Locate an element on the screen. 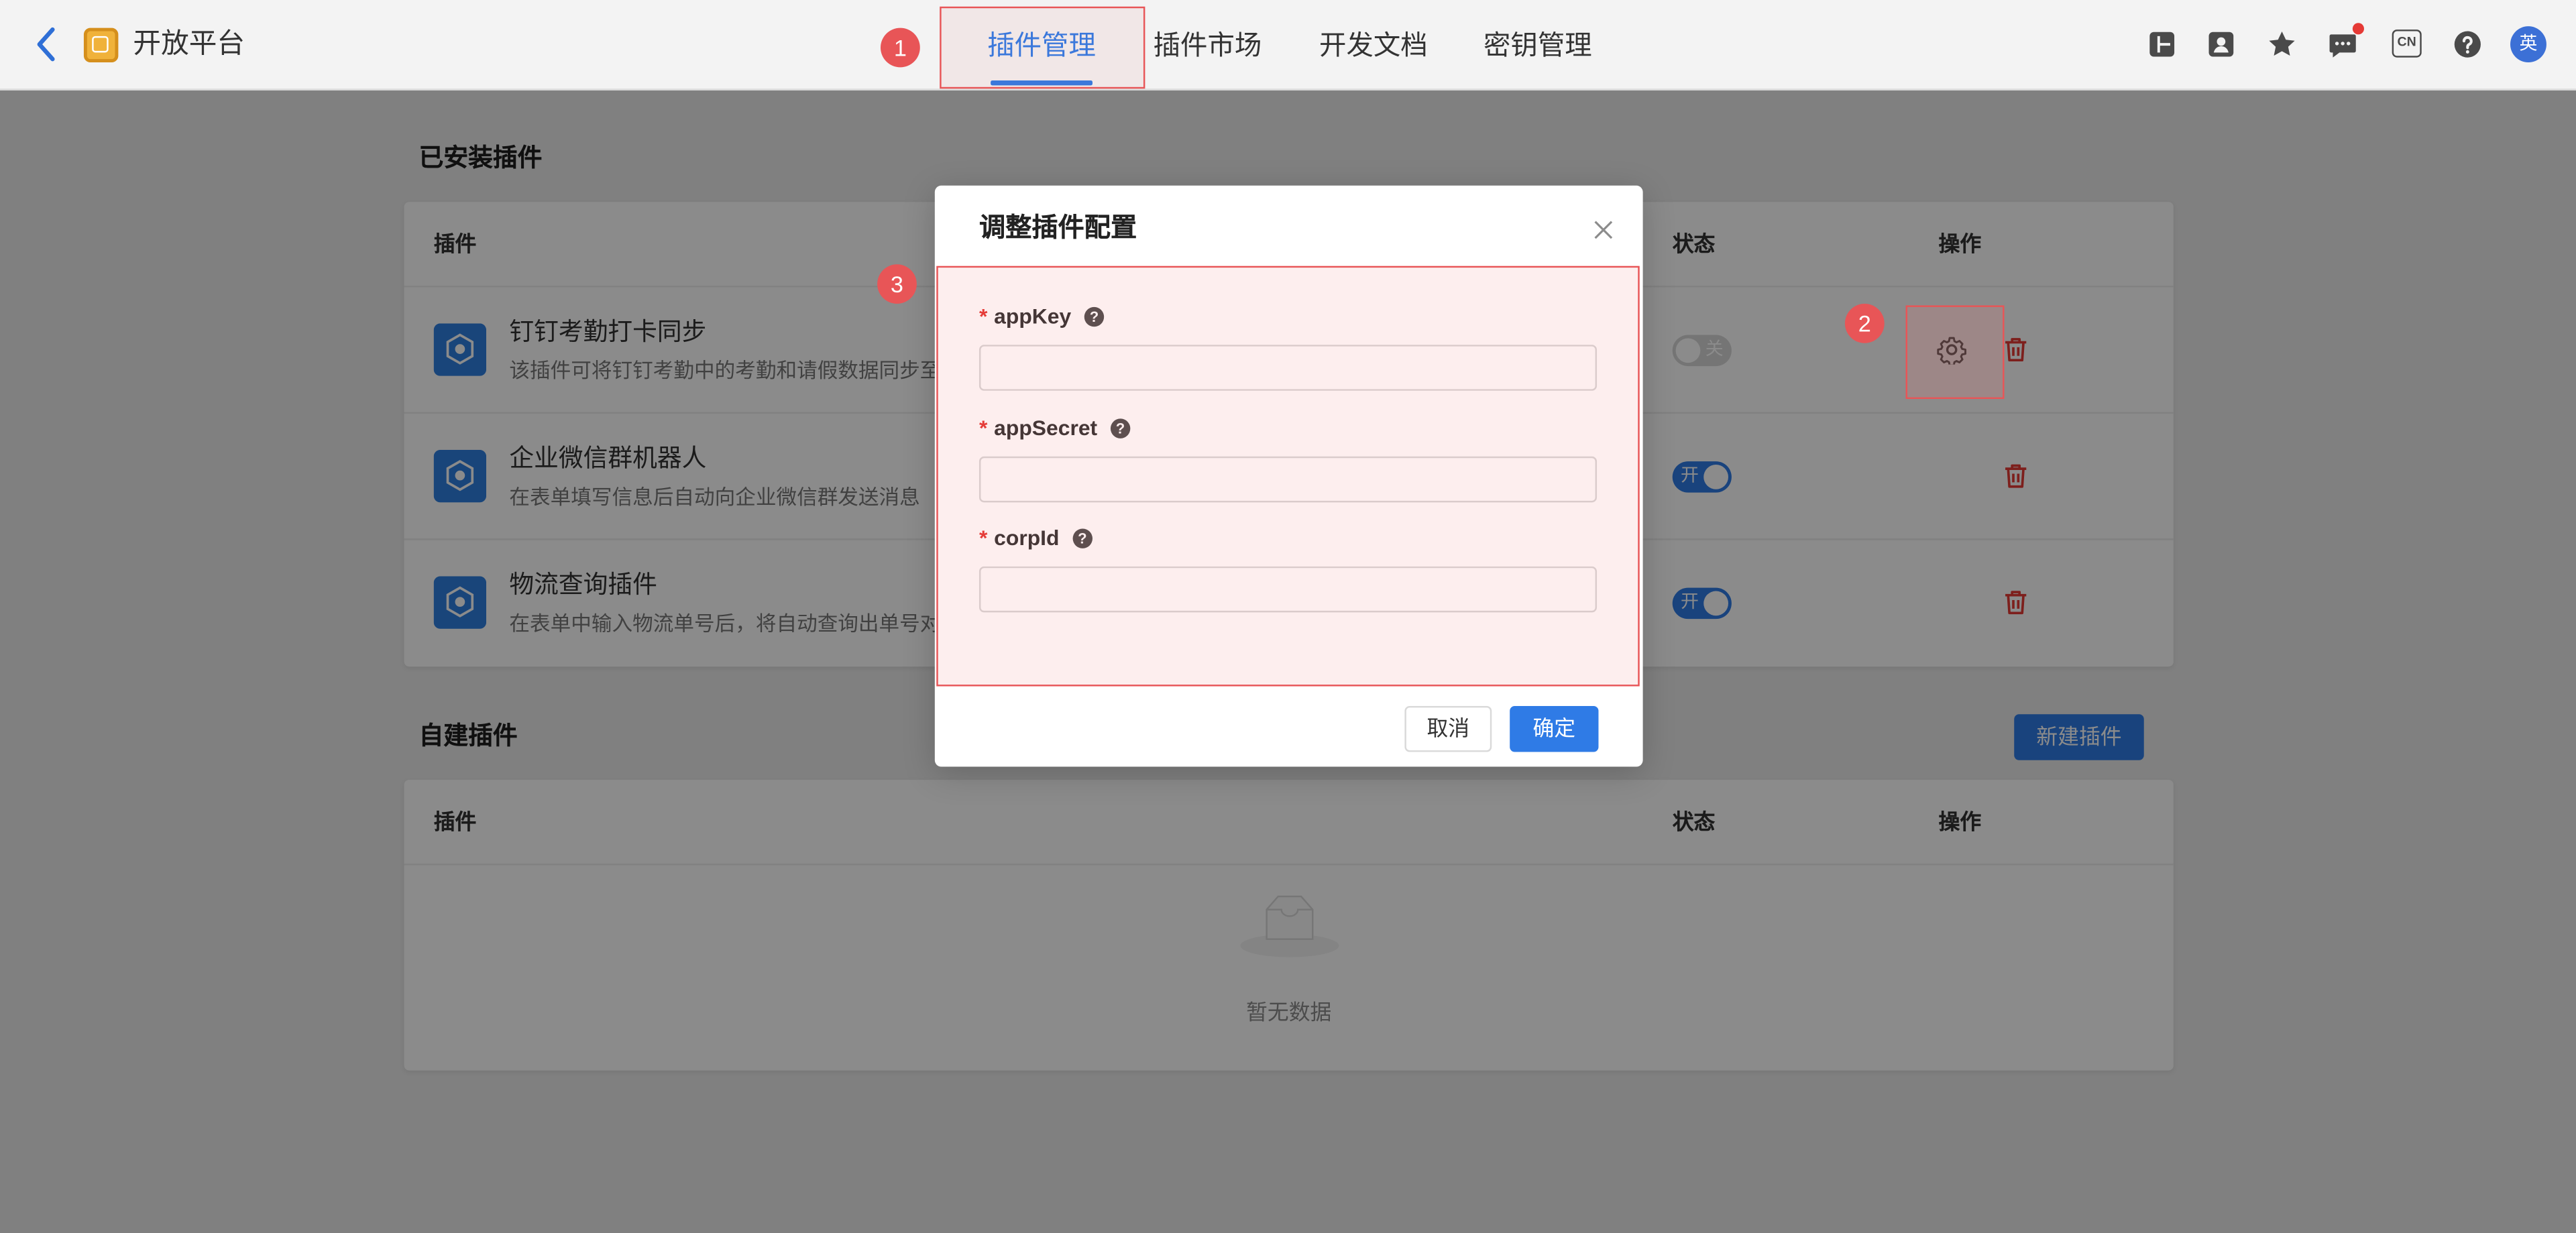  appkey-input is located at coordinates (1288, 368).